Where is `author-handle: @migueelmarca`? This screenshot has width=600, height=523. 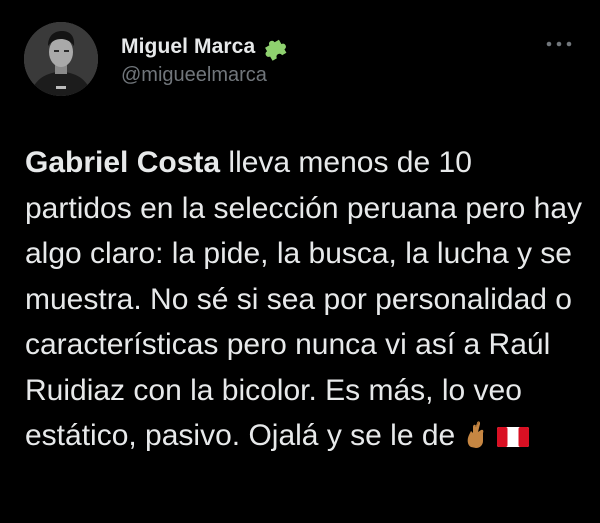
author-handle: @migueelmarca is located at coordinates (194, 75).